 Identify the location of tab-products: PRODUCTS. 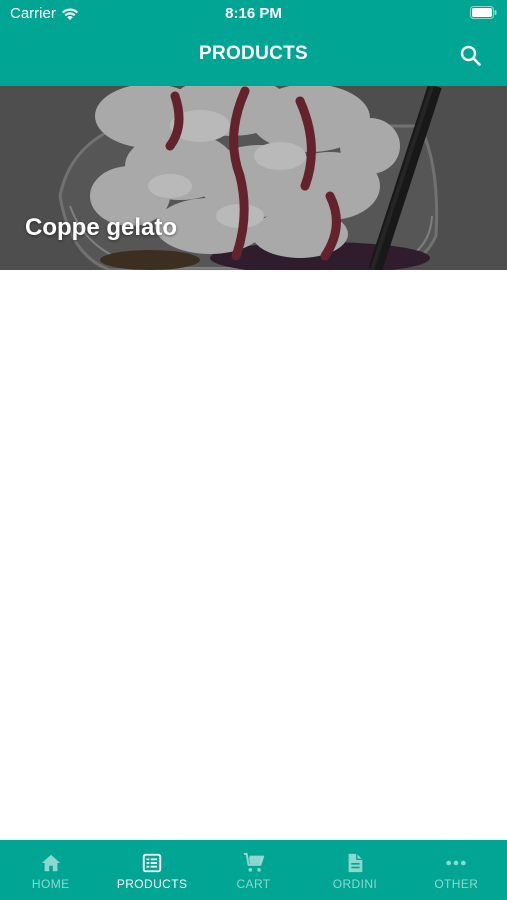
(151, 870).